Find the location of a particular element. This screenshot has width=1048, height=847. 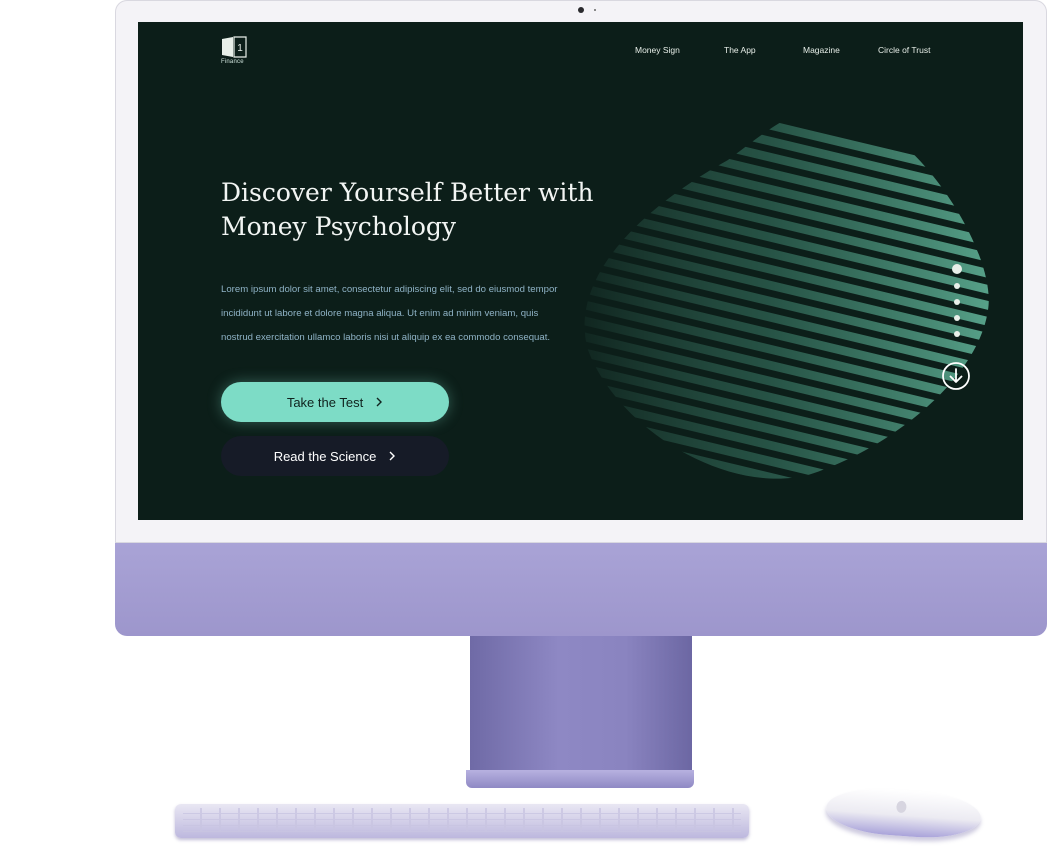

camera-icon is located at coordinates (581, 10).